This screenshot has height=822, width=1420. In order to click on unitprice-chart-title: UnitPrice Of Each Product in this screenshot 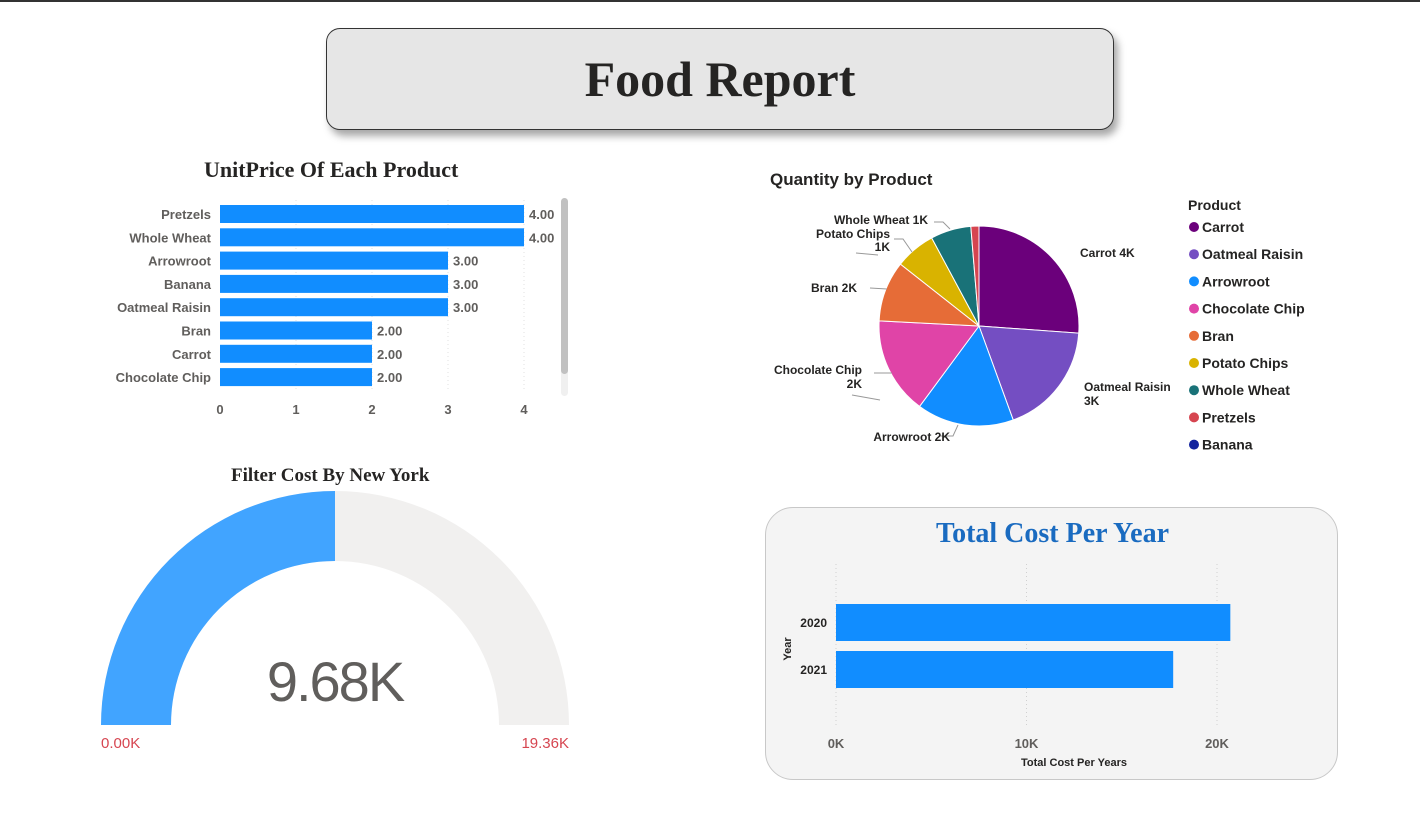, I will do `click(331, 169)`.